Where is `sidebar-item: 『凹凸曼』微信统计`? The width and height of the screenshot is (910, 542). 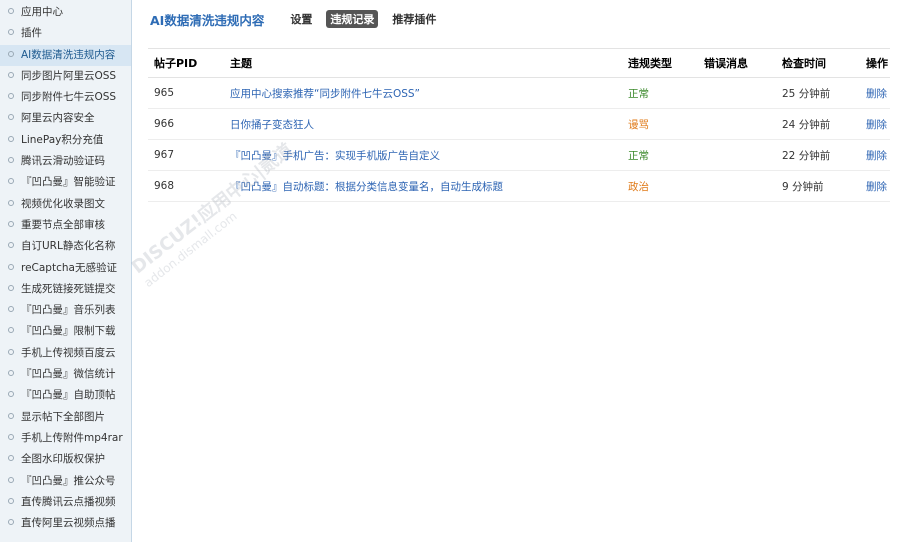
sidebar-item: 『凹凸曼』微信统计 is located at coordinates (65, 374).